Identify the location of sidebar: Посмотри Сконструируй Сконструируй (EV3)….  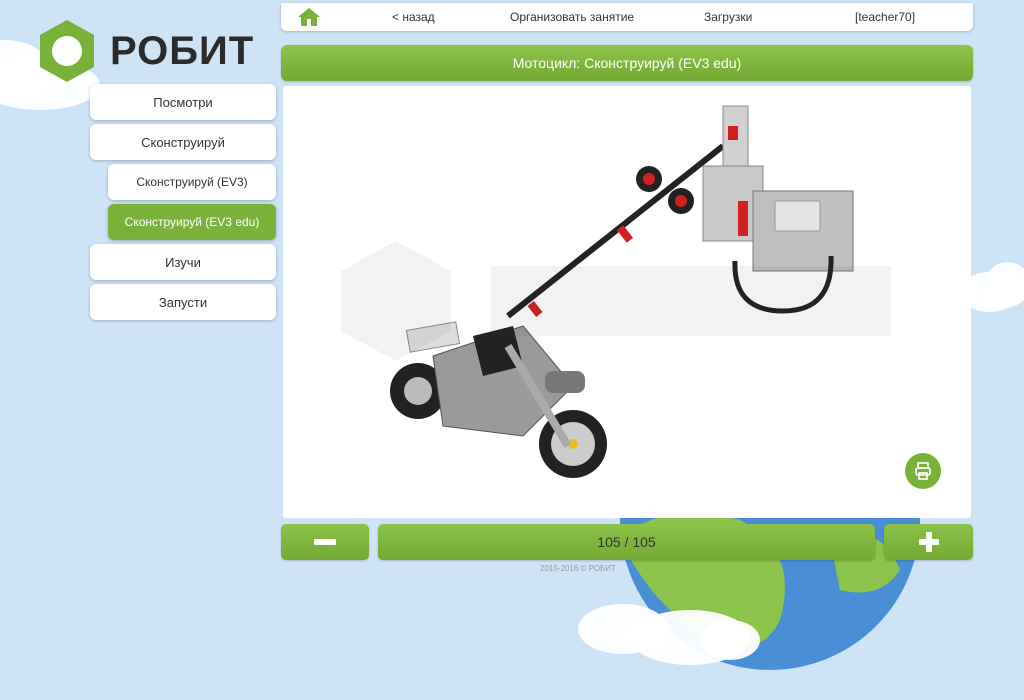
(183, 204).